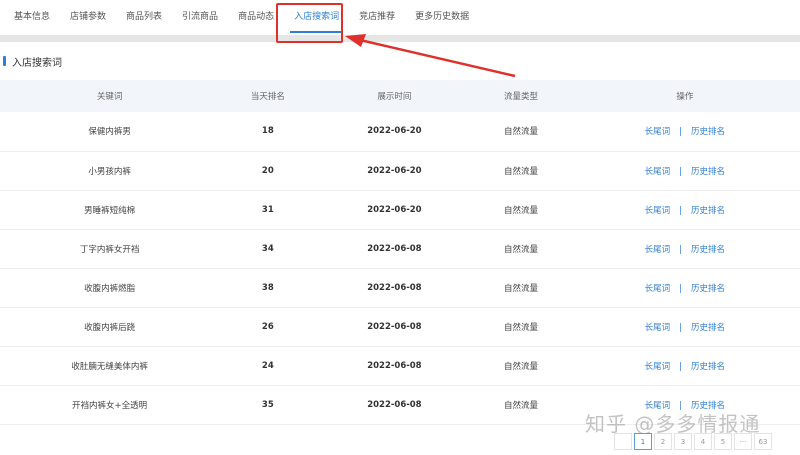 The width and height of the screenshot is (800, 455). Describe the element at coordinates (693, 441) in the screenshot. I see `pagination: 1 2 3 4 5 ··· 63` at that location.